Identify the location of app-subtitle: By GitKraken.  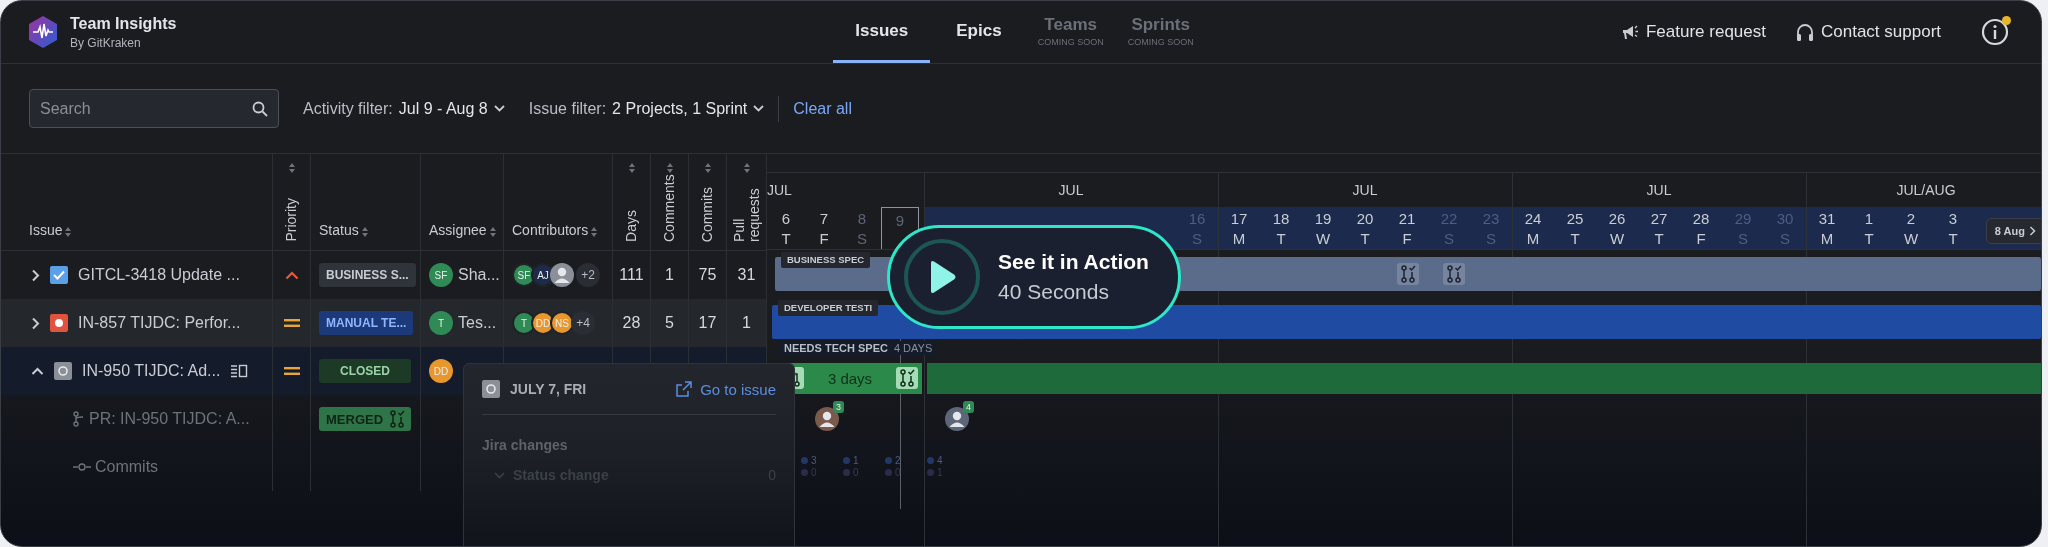
(106, 42).